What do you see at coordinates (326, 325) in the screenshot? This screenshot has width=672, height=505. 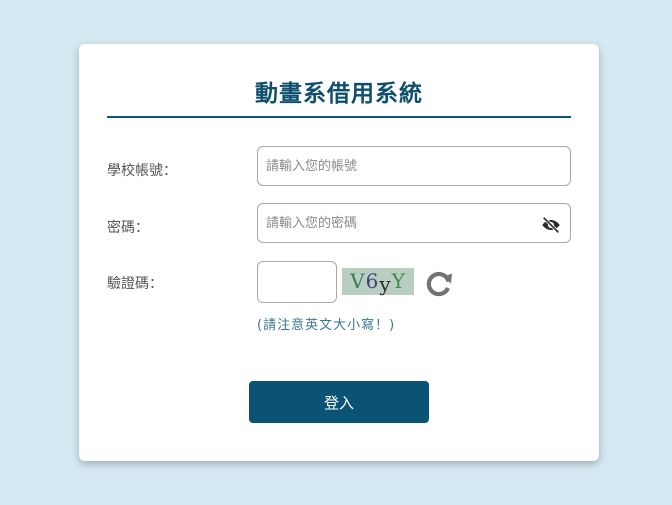 I see `case-sensitivity-hint: (請注意英文大小寫！)` at bounding box center [326, 325].